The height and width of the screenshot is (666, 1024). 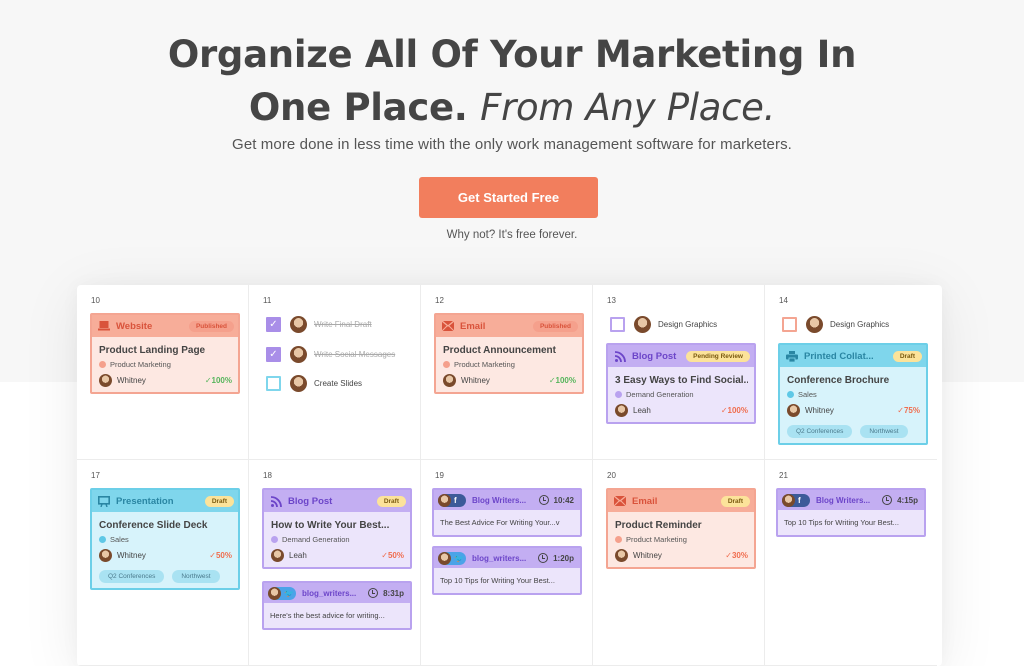 What do you see at coordinates (853, 356) in the screenshot?
I see `card-header: Printed Collat... Draft` at bounding box center [853, 356].